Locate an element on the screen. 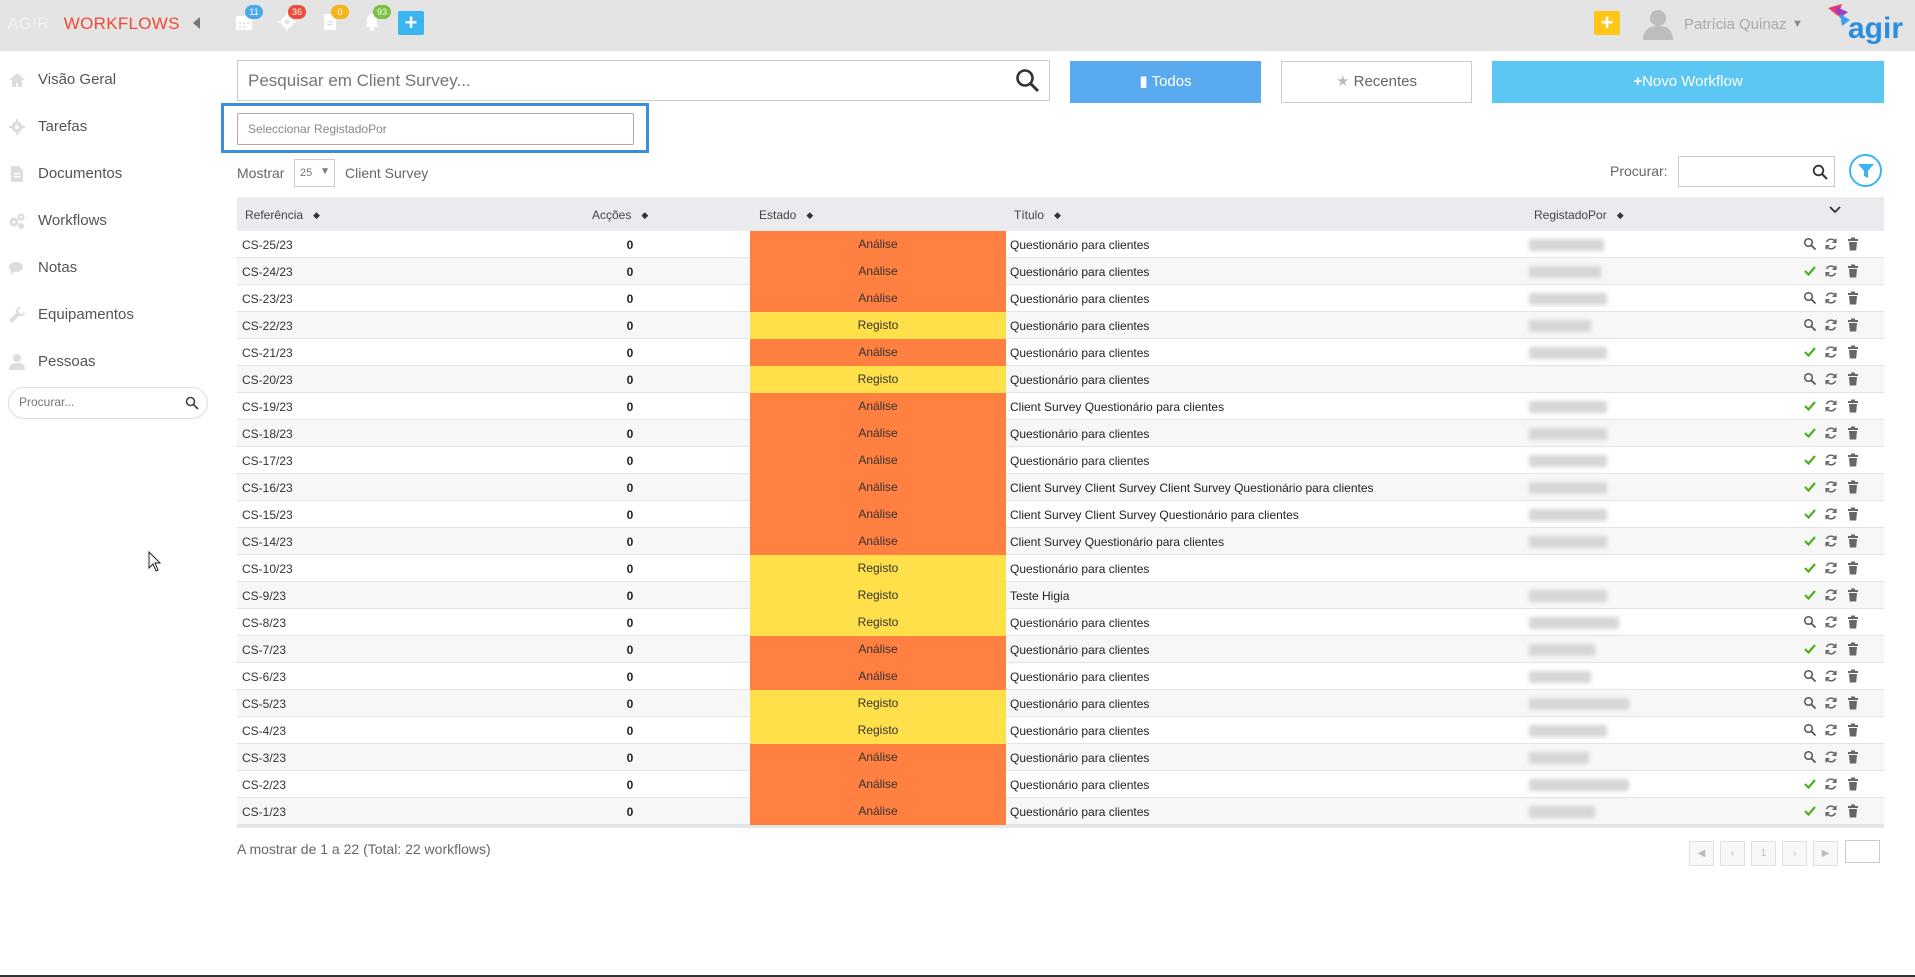  cell-referencia: CS-16/23 is located at coordinates (267, 488).